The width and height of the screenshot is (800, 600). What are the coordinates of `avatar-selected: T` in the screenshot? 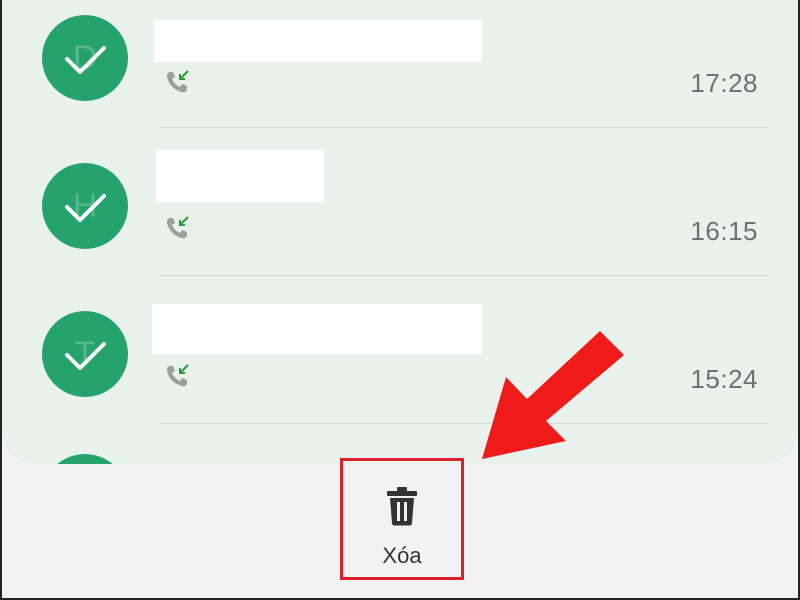 It's located at (85, 354).